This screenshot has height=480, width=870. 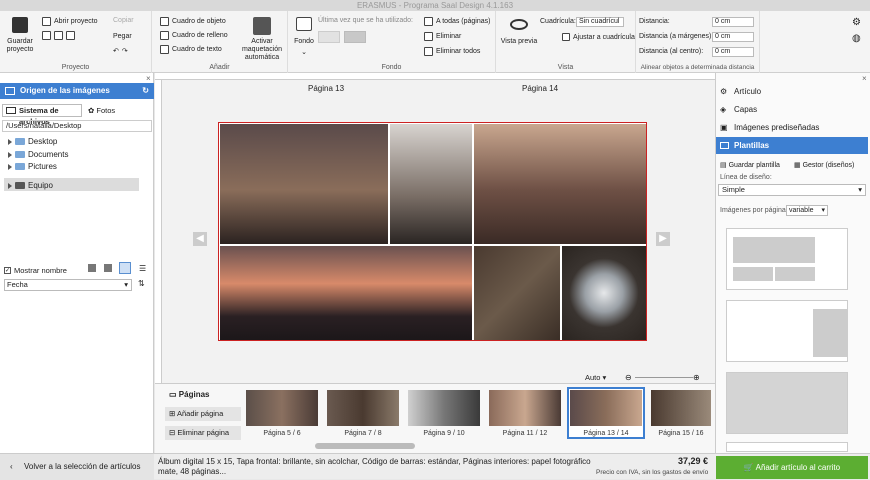 I want to click on panel-title: Origen de las imágenes ↻, so click(x=77, y=91).